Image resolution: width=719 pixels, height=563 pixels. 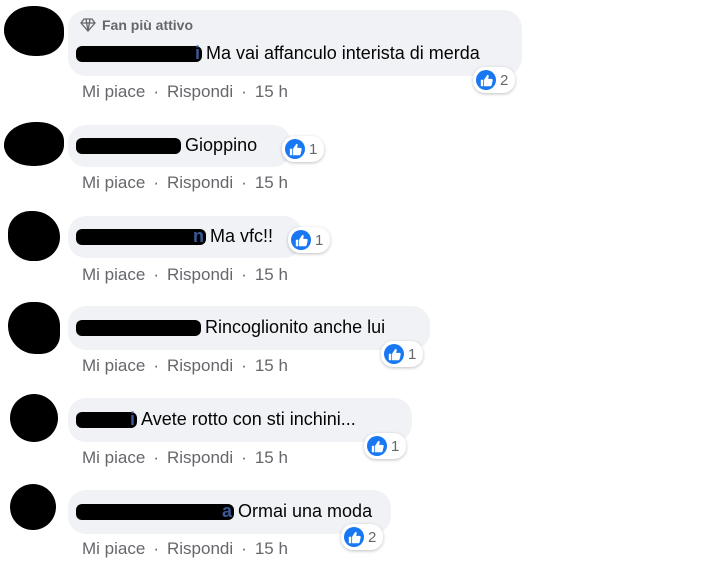 I want to click on badge-label: Fan più attivo, so click(x=147, y=25).